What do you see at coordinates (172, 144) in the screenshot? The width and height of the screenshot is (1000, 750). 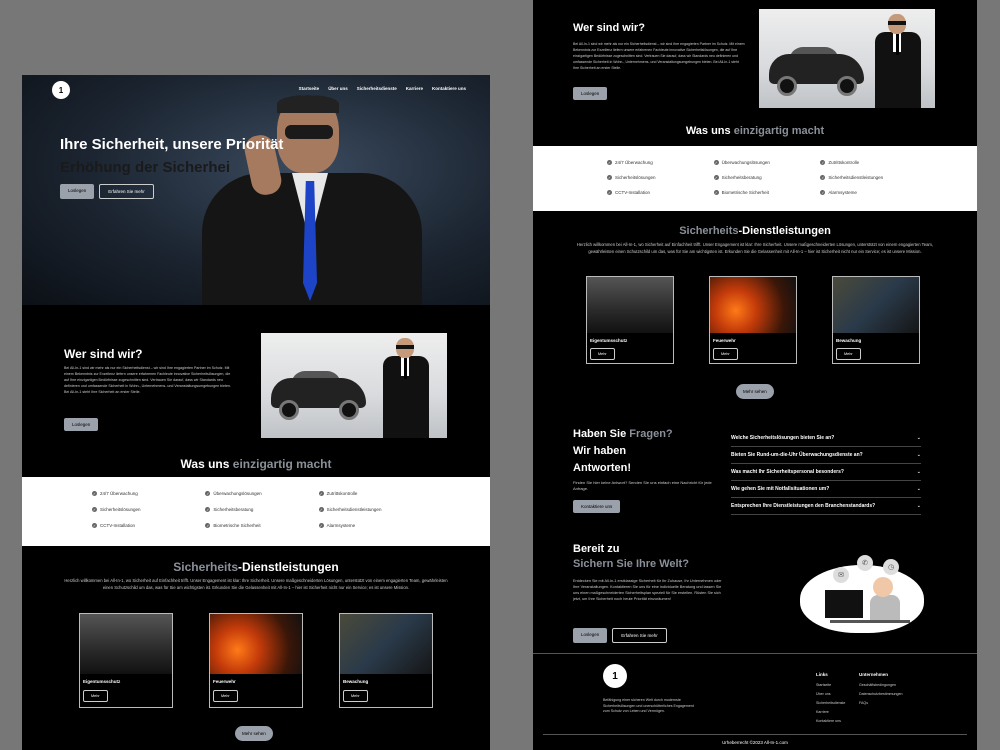 I see `hero-title: Ihre Sicherheit, unsere Priorität` at bounding box center [172, 144].